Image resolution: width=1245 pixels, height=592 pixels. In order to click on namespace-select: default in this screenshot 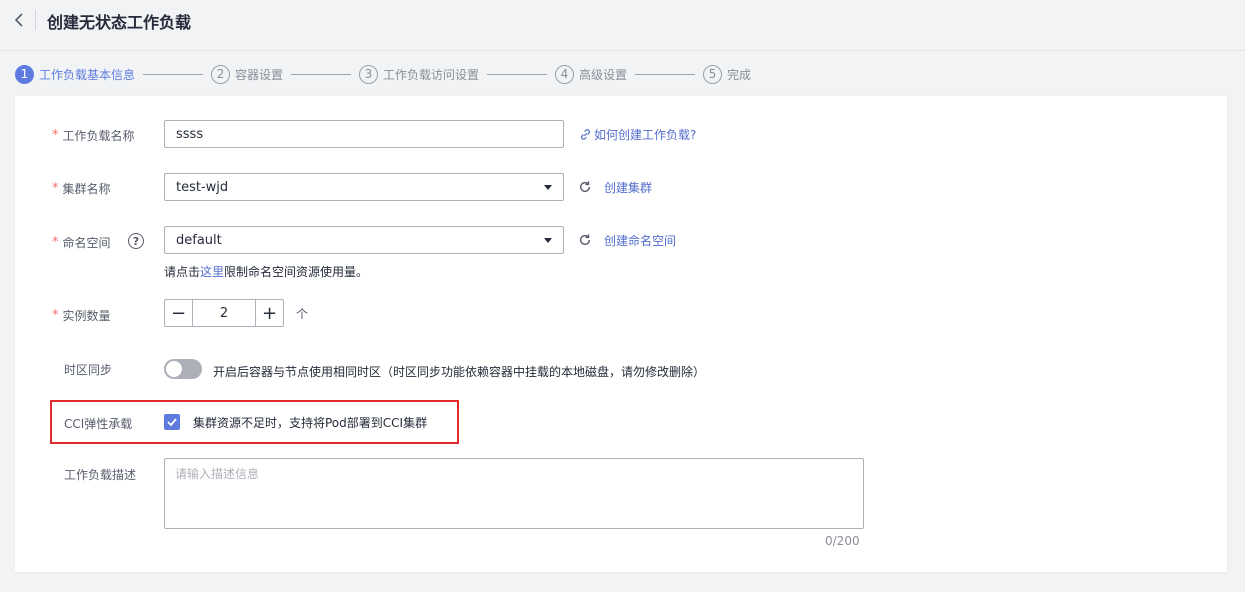, I will do `click(364, 240)`.